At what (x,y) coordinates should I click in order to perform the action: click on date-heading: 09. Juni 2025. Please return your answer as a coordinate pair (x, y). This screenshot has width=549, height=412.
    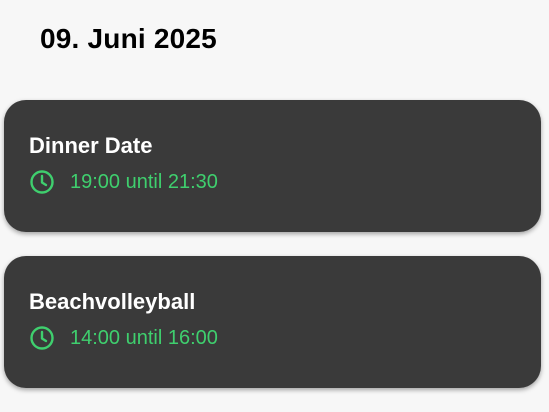
    Looking at the image, I should click on (128, 38).